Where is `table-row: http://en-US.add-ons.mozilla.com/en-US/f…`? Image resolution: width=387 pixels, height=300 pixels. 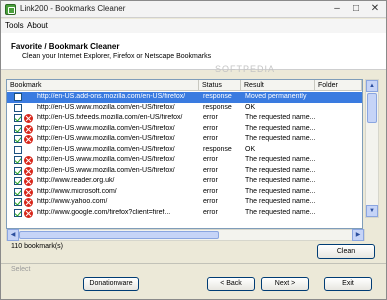
table-row: http://en-US.add-ons.mozilla.com/en-US/f… is located at coordinates (184, 97).